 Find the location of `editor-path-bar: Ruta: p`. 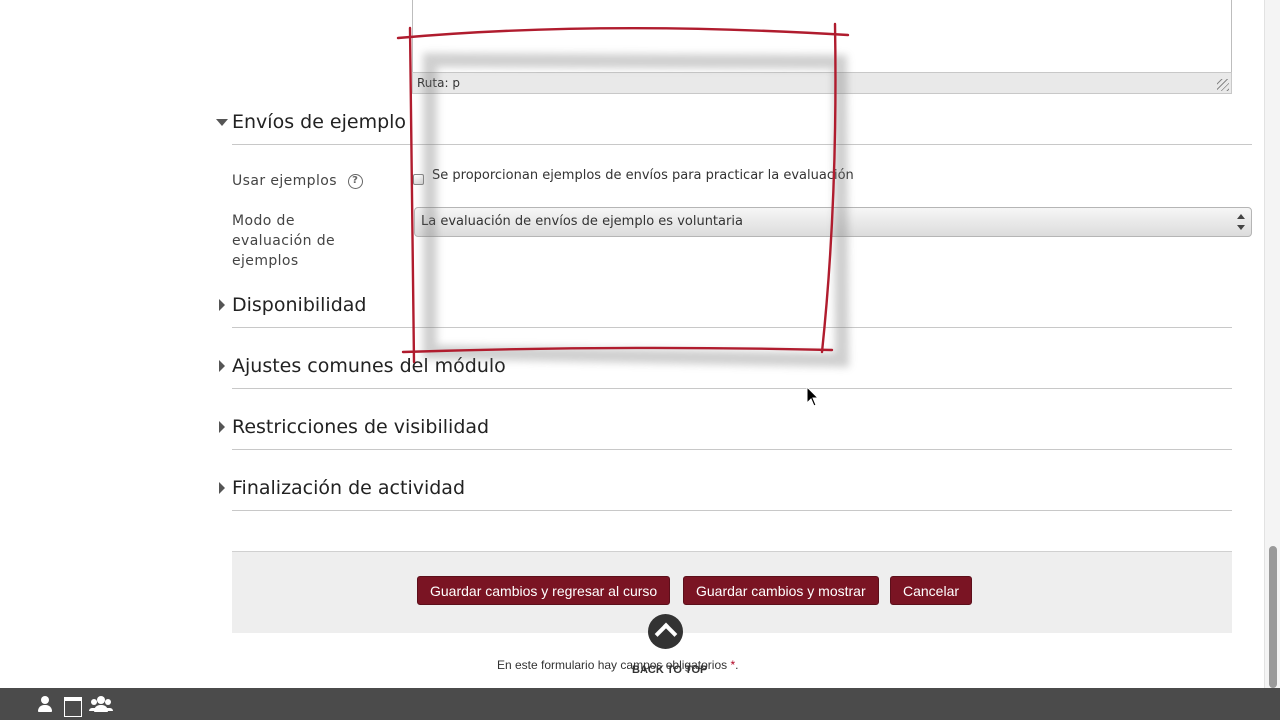

editor-path-bar: Ruta: p is located at coordinates (822, 83).